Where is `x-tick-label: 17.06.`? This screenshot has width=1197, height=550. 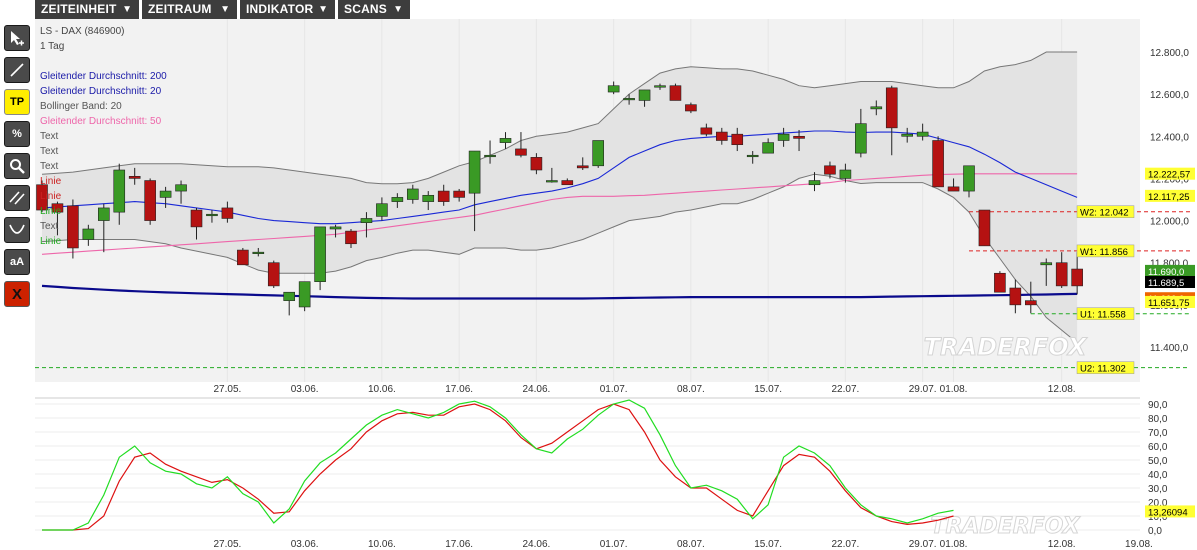
x-tick-label: 17.06. is located at coordinates (459, 389).